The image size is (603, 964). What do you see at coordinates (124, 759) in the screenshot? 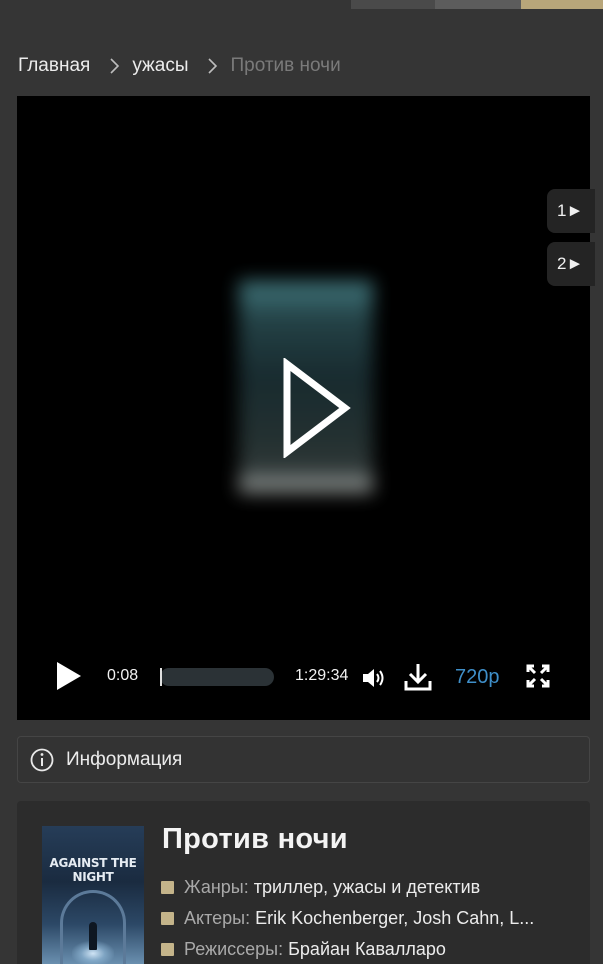
I see `info-tab-label: Информация` at bounding box center [124, 759].